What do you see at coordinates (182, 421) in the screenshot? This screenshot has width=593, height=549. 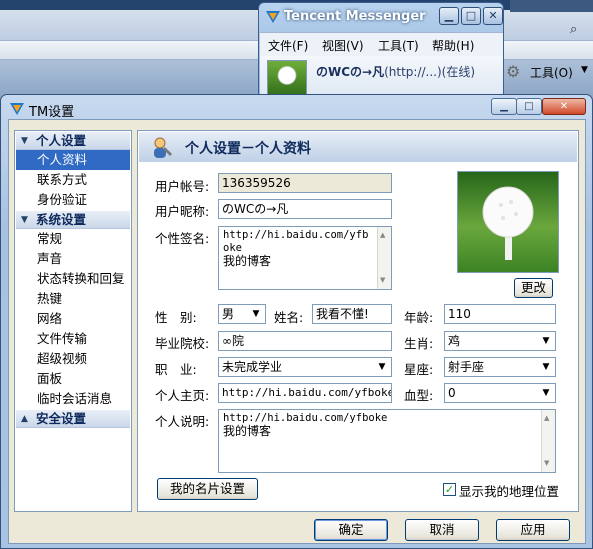 I see `description-label: 个人说明:` at bounding box center [182, 421].